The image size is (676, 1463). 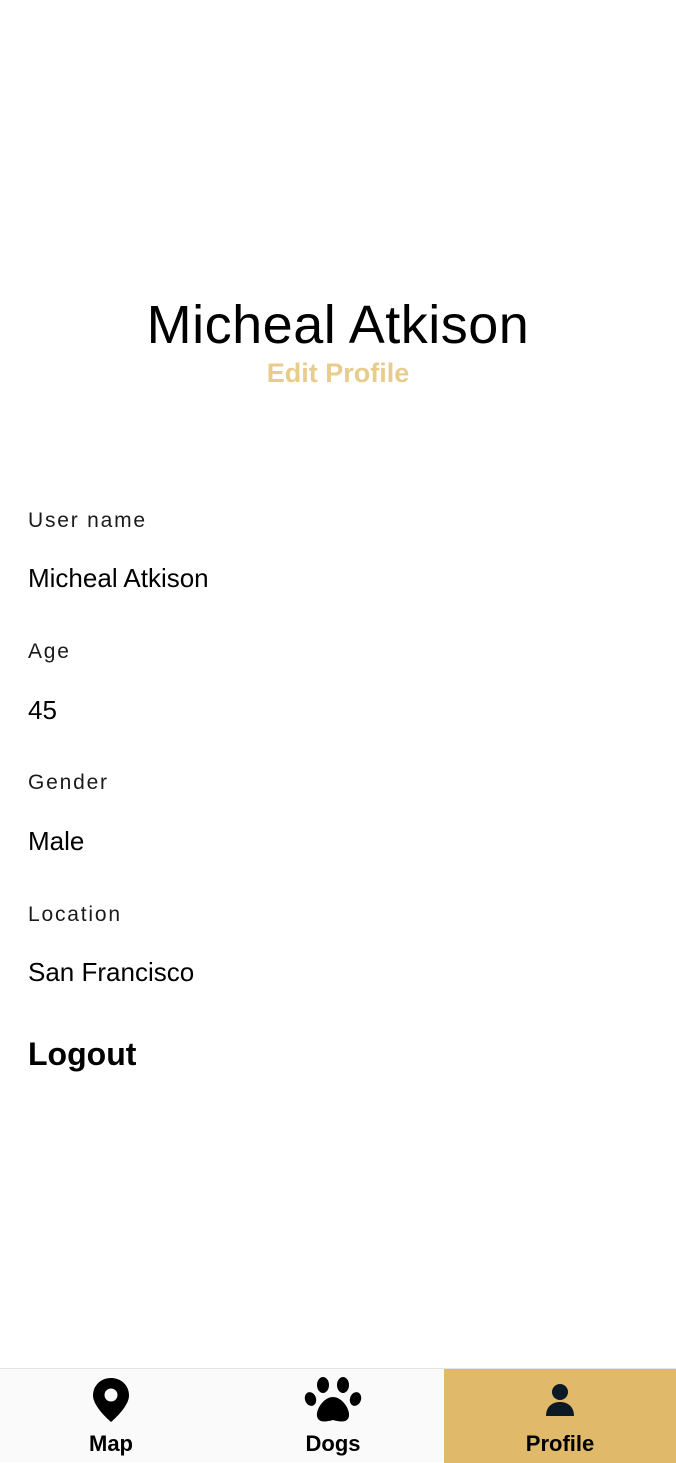 I want to click on tab-profile: Profile, so click(x=560, y=1416).